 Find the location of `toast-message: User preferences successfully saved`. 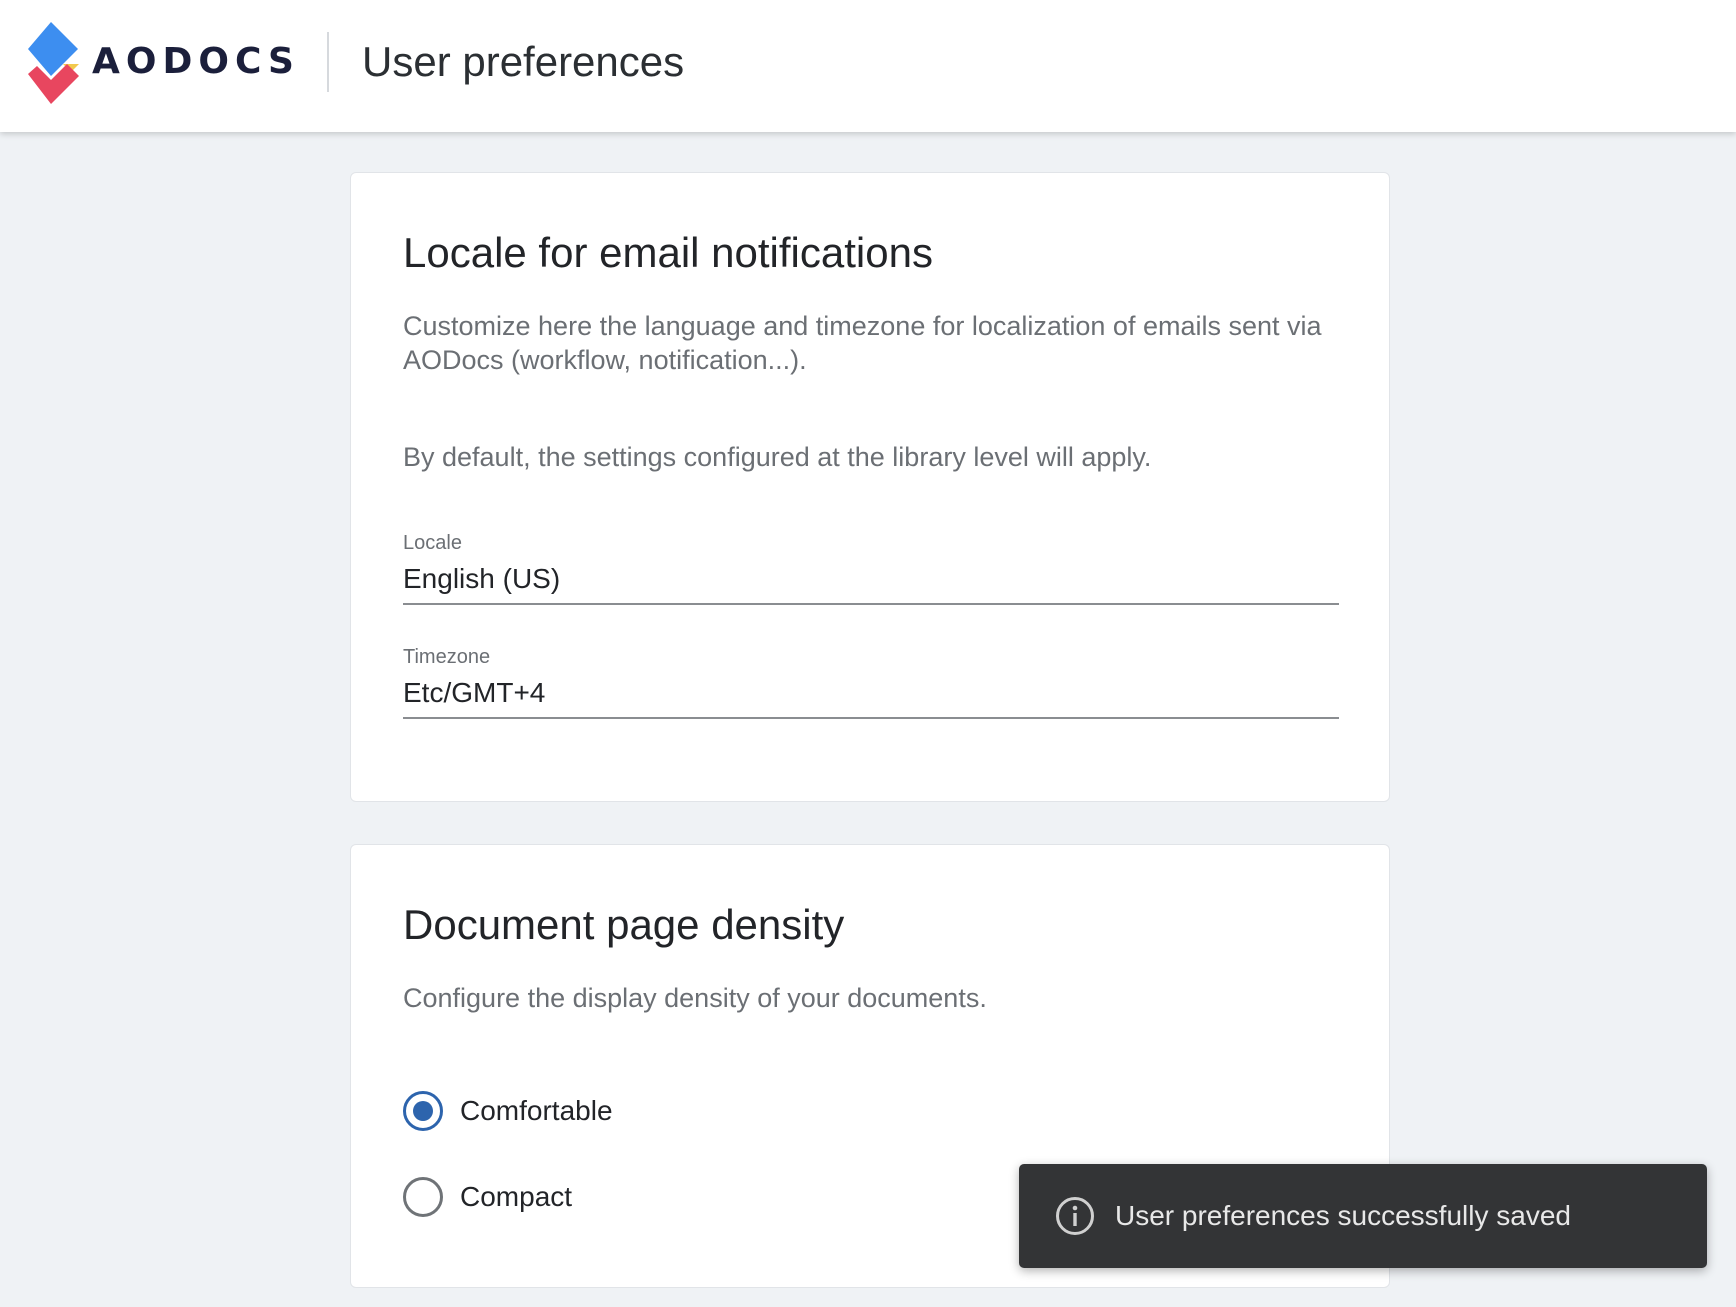

toast-message: User preferences successfully saved is located at coordinates (1343, 1215).